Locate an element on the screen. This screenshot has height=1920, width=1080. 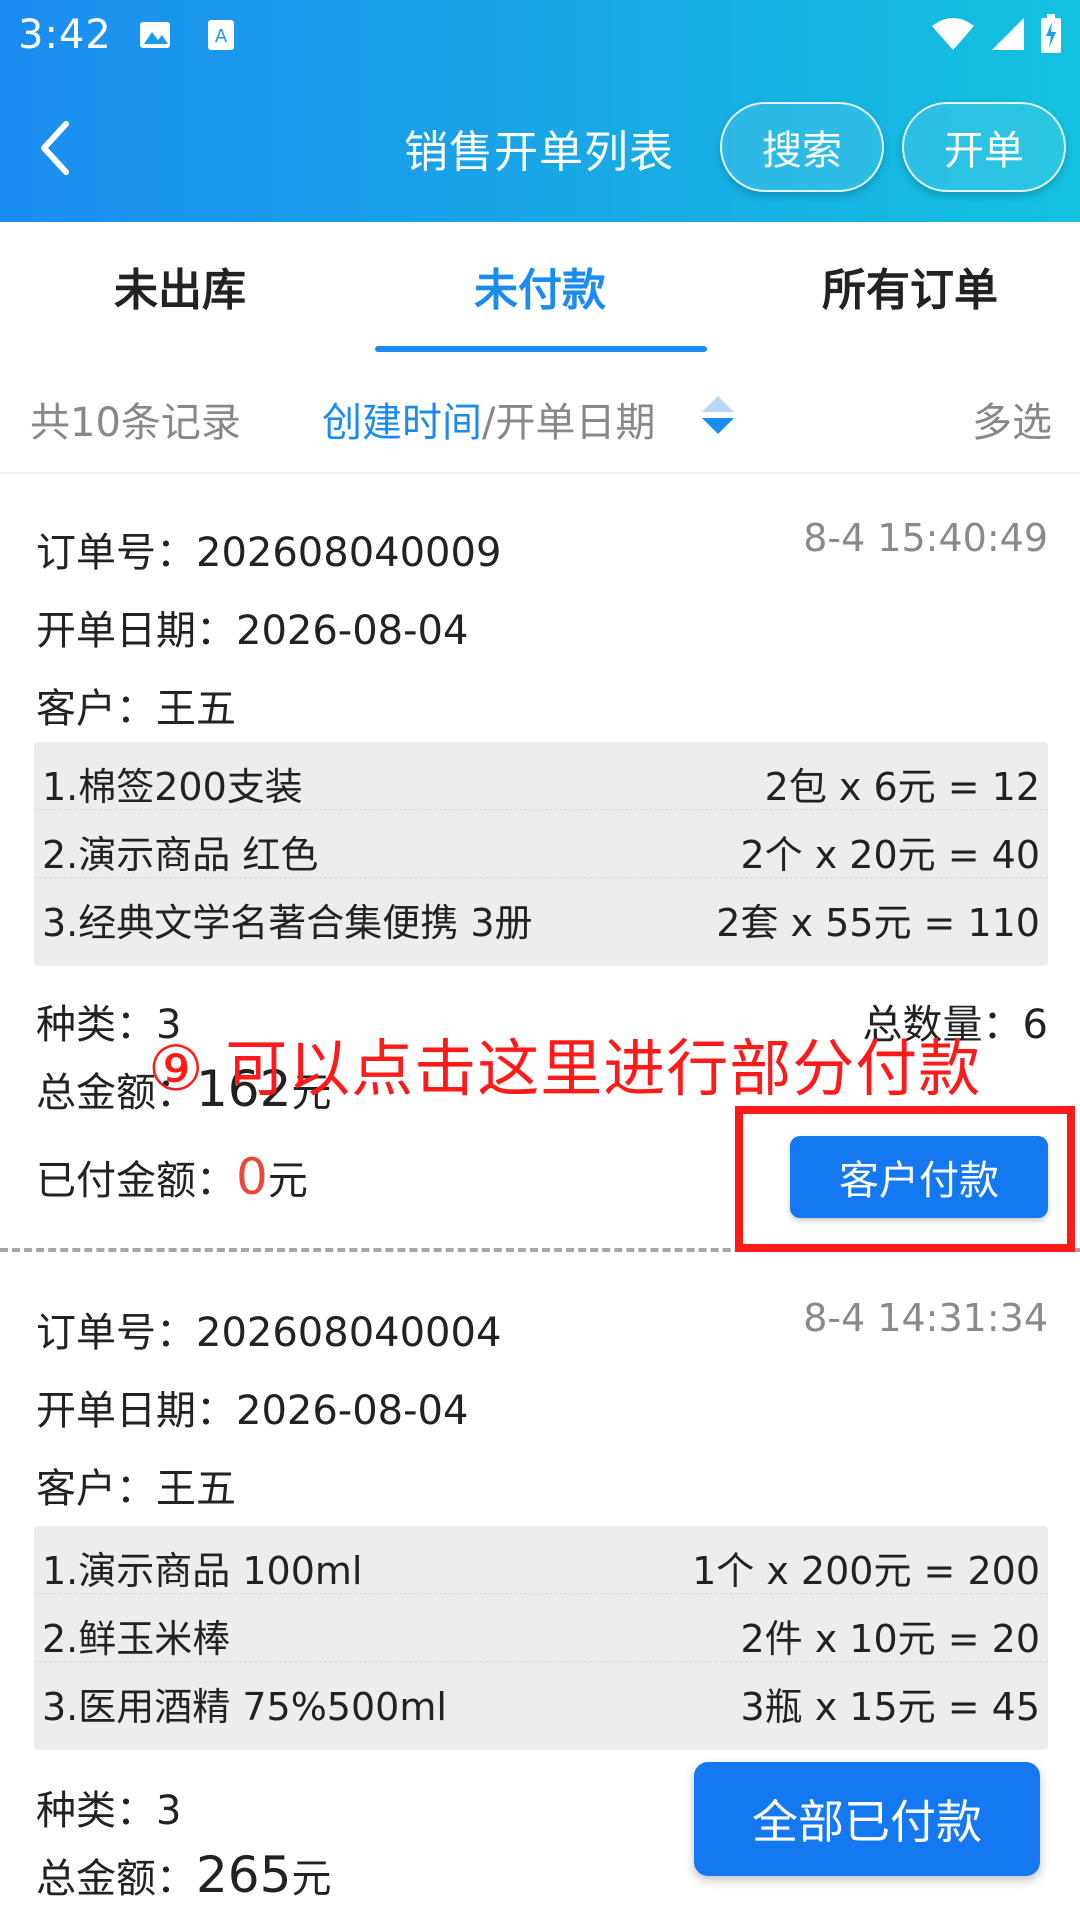
item-name: 3.经典文学名著合集便携 3册 is located at coordinates (287, 923).